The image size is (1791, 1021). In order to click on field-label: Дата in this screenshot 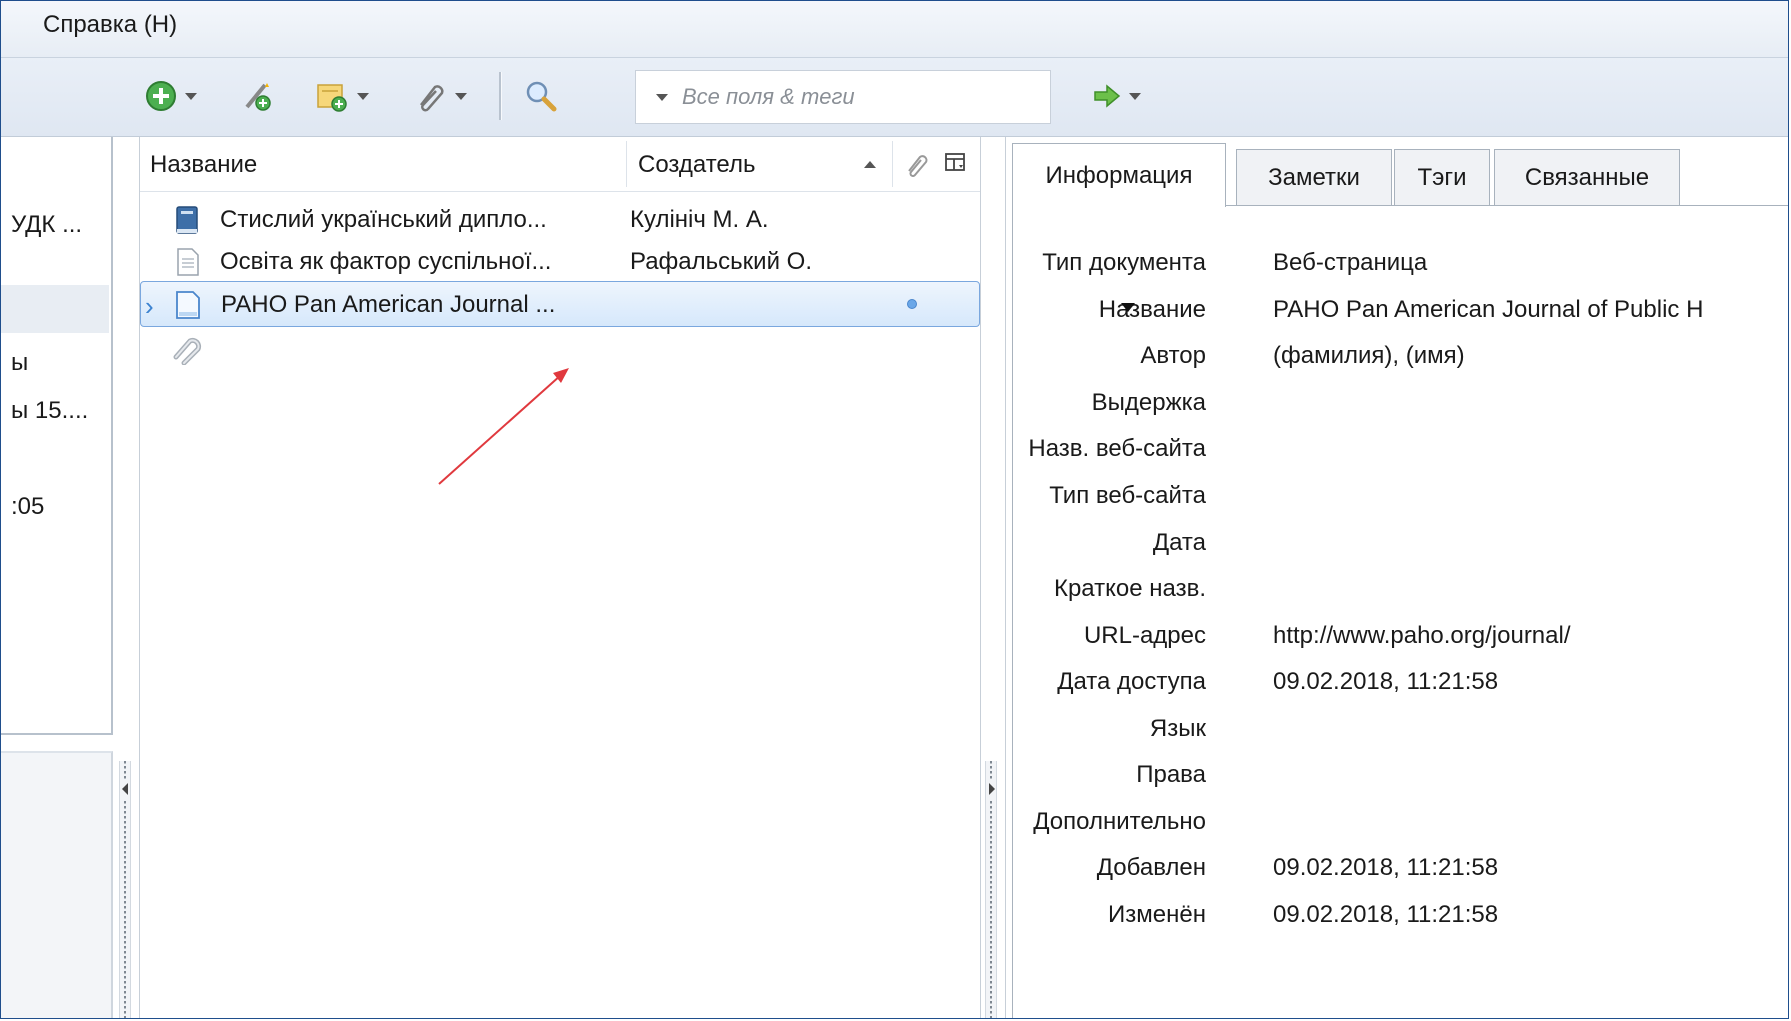, I will do `click(1179, 542)`.